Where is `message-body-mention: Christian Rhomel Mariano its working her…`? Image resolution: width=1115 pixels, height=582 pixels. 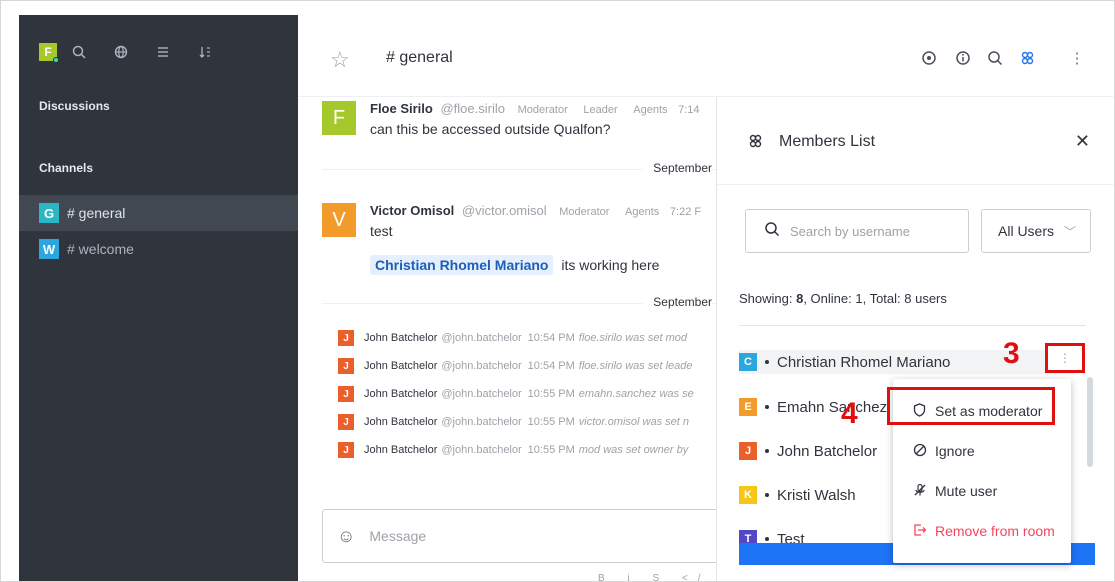 message-body-mention: Christian Rhomel Mariano its working her… is located at coordinates (514, 265).